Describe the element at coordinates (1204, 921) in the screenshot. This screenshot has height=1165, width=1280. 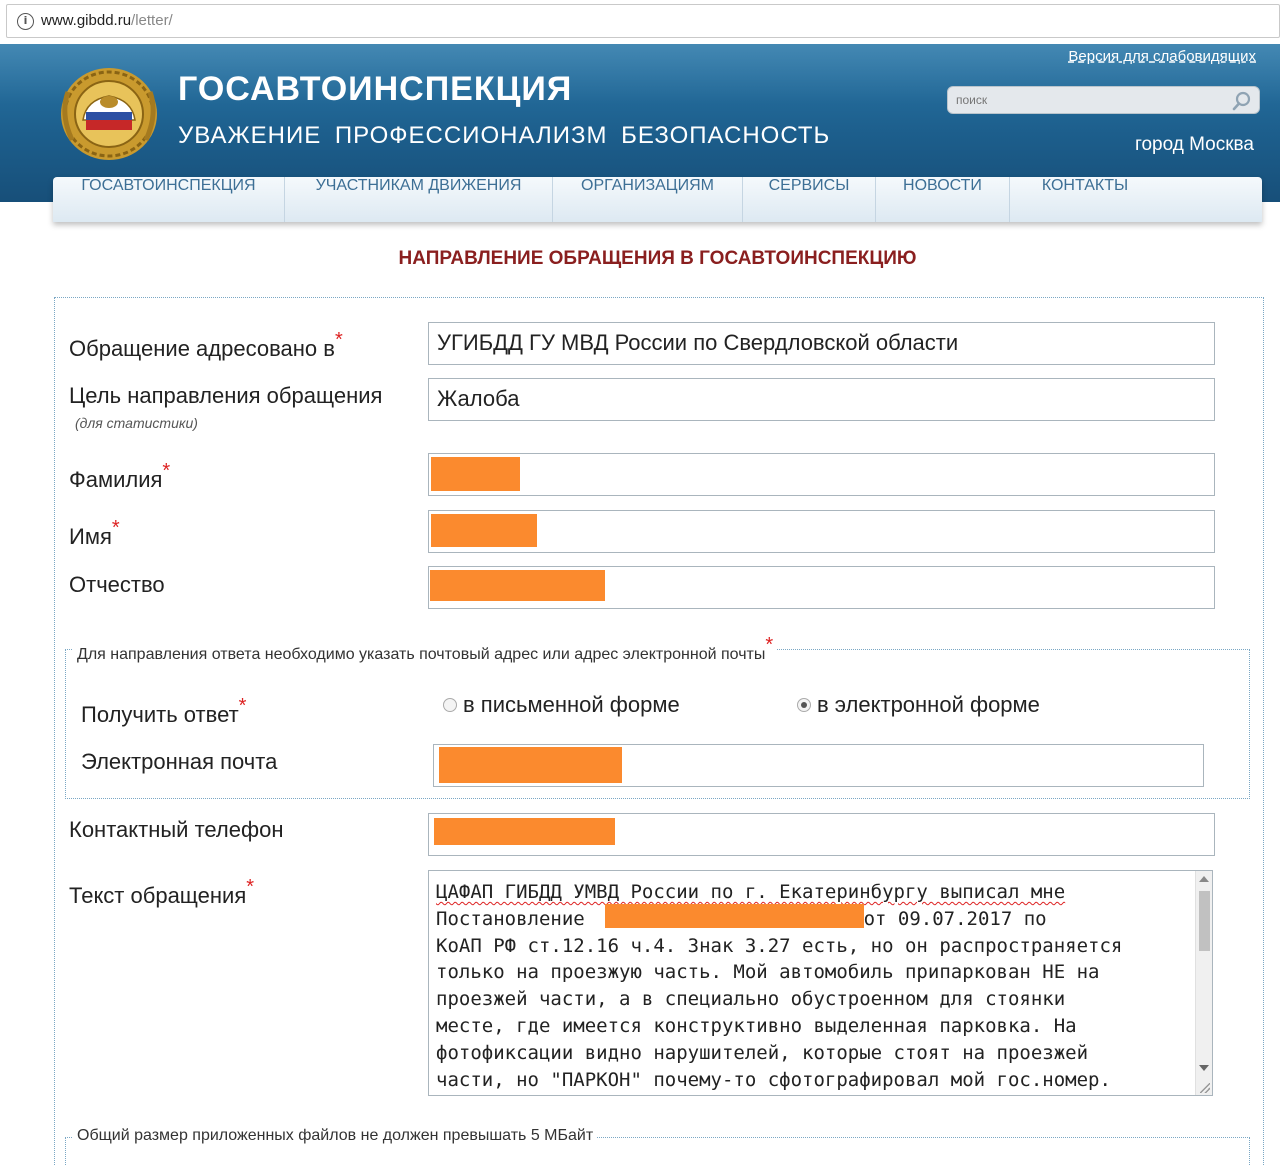
I see `scroll-thumb` at that location.